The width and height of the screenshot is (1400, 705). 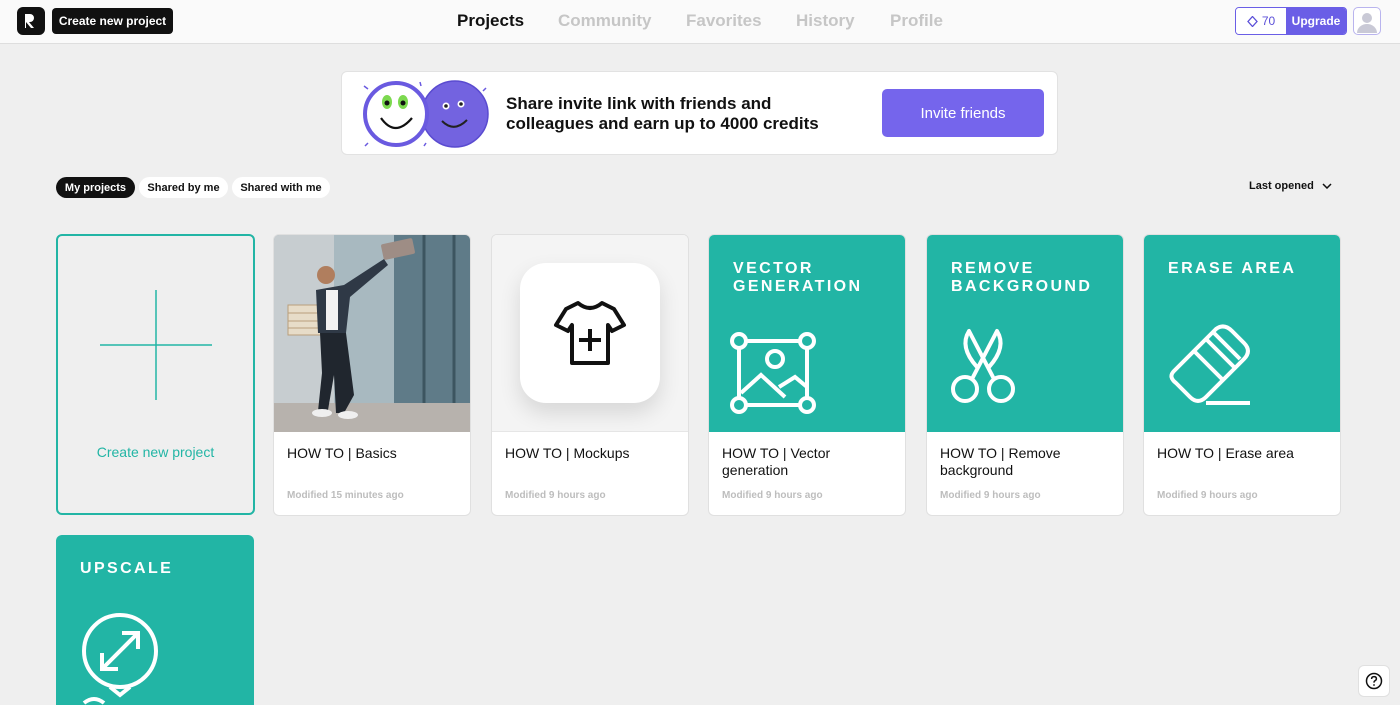 I want to click on plus-icon, so click(x=156, y=345).